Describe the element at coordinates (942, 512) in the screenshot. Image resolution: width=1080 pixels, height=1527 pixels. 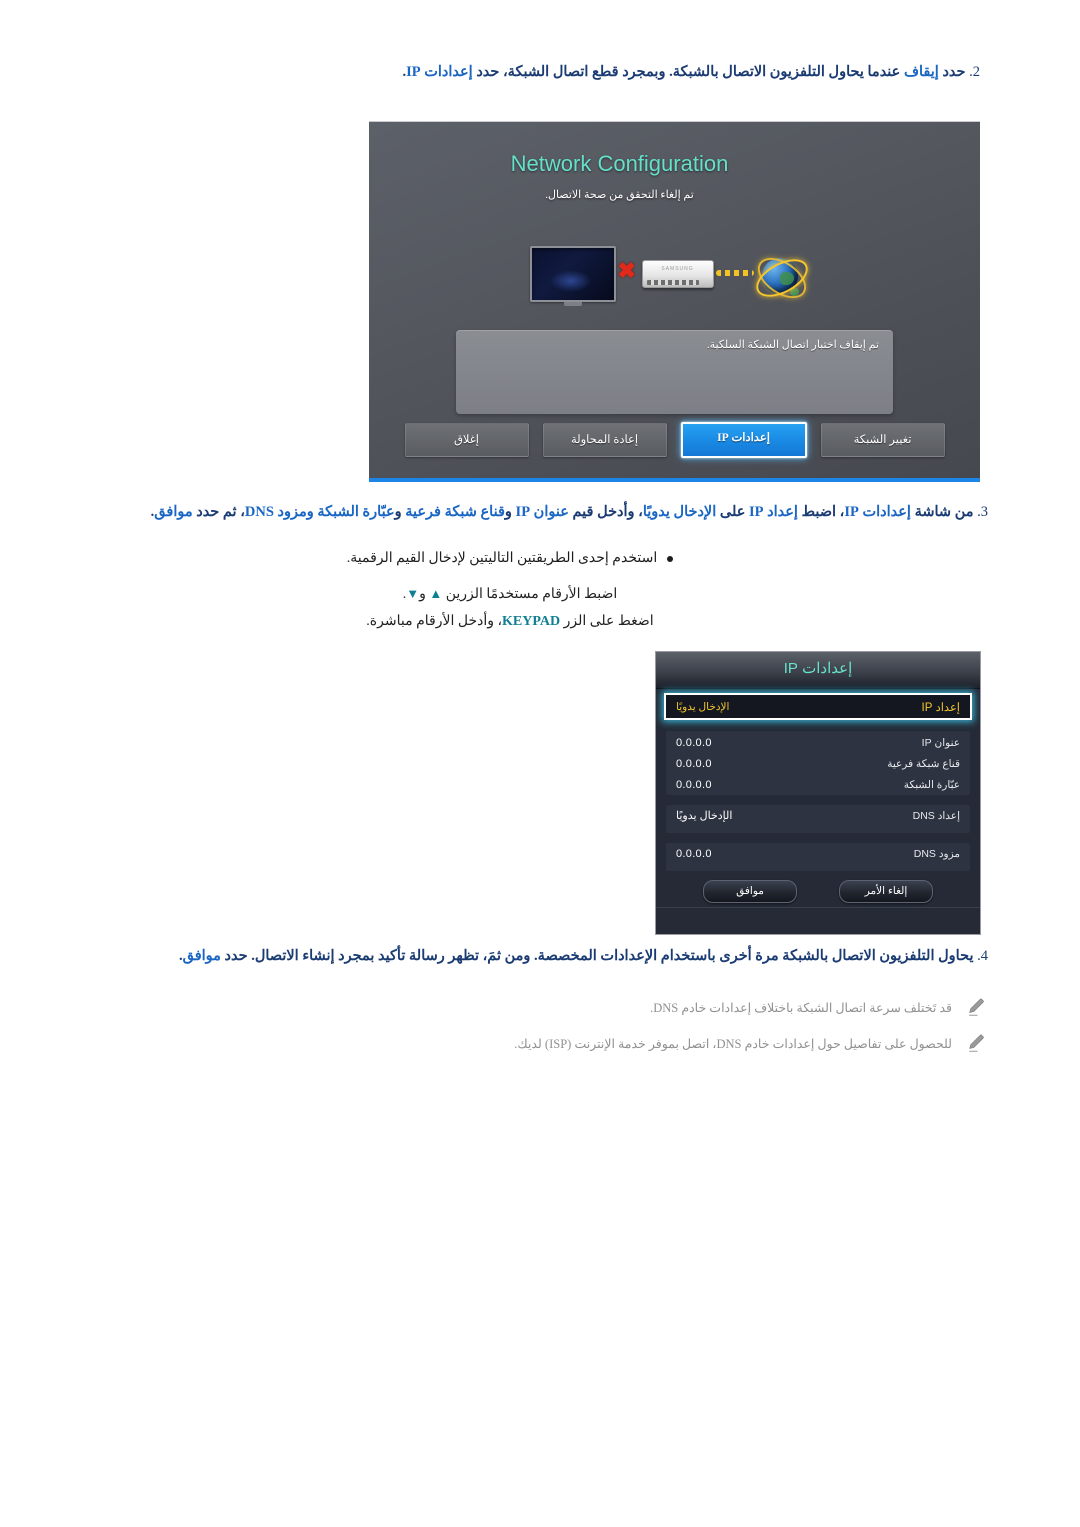
I see `step-plain-text: من شاشة` at that location.